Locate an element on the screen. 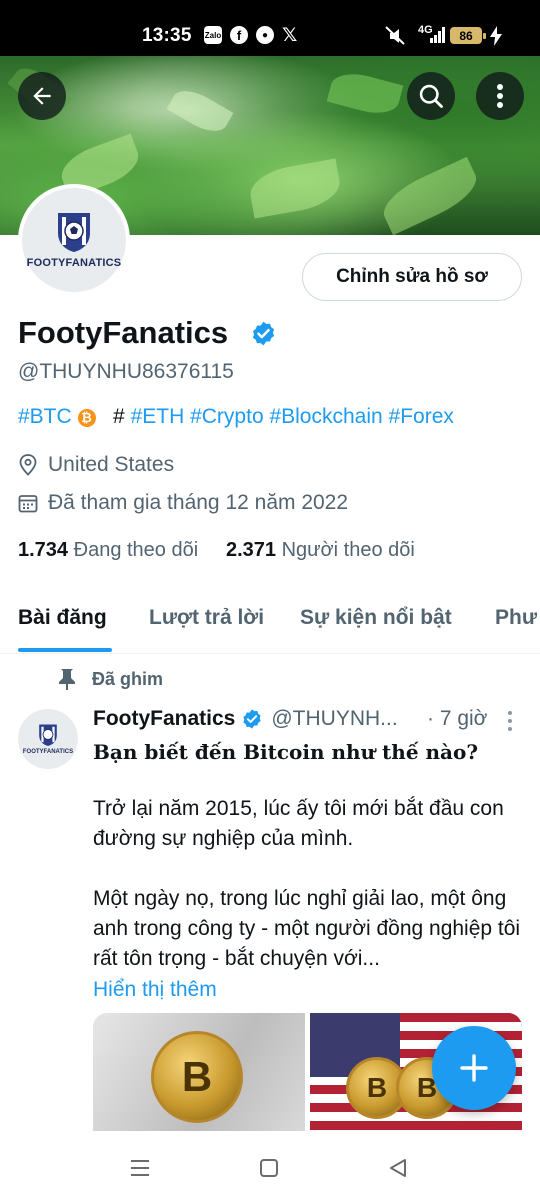 The height and width of the screenshot is (1200, 540). battery-indicator: 86 is located at coordinates (468, 35).